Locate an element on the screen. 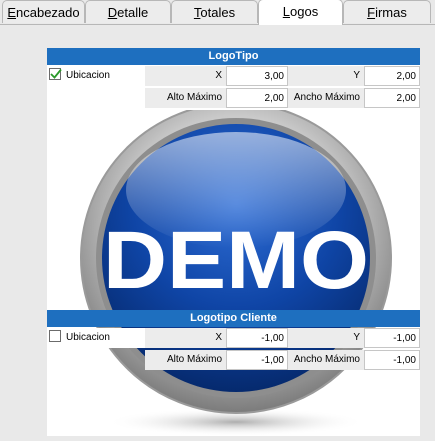 The width and height of the screenshot is (435, 441). logotipo-x-input: 3,00 is located at coordinates (257, 76).